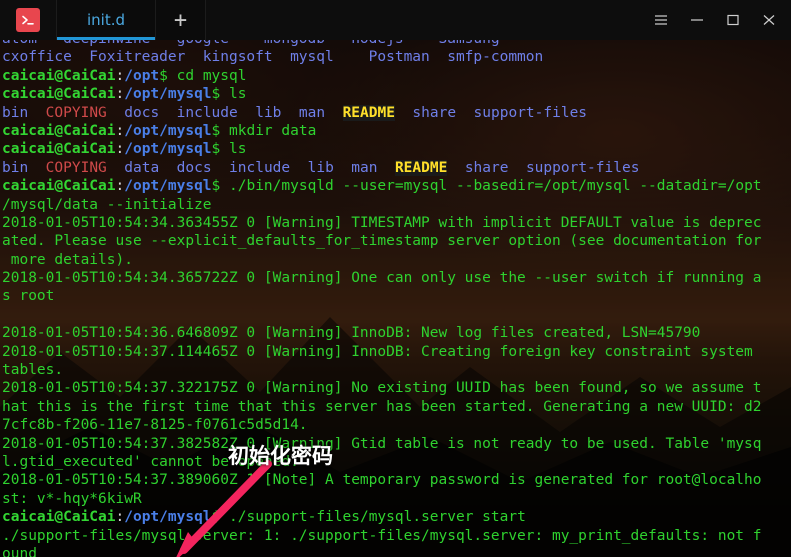 The image size is (791, 557). I want to click on terminal-line-cmd-mysqld-init-wrap: /mysql/data --initialize, so click(395, 205).